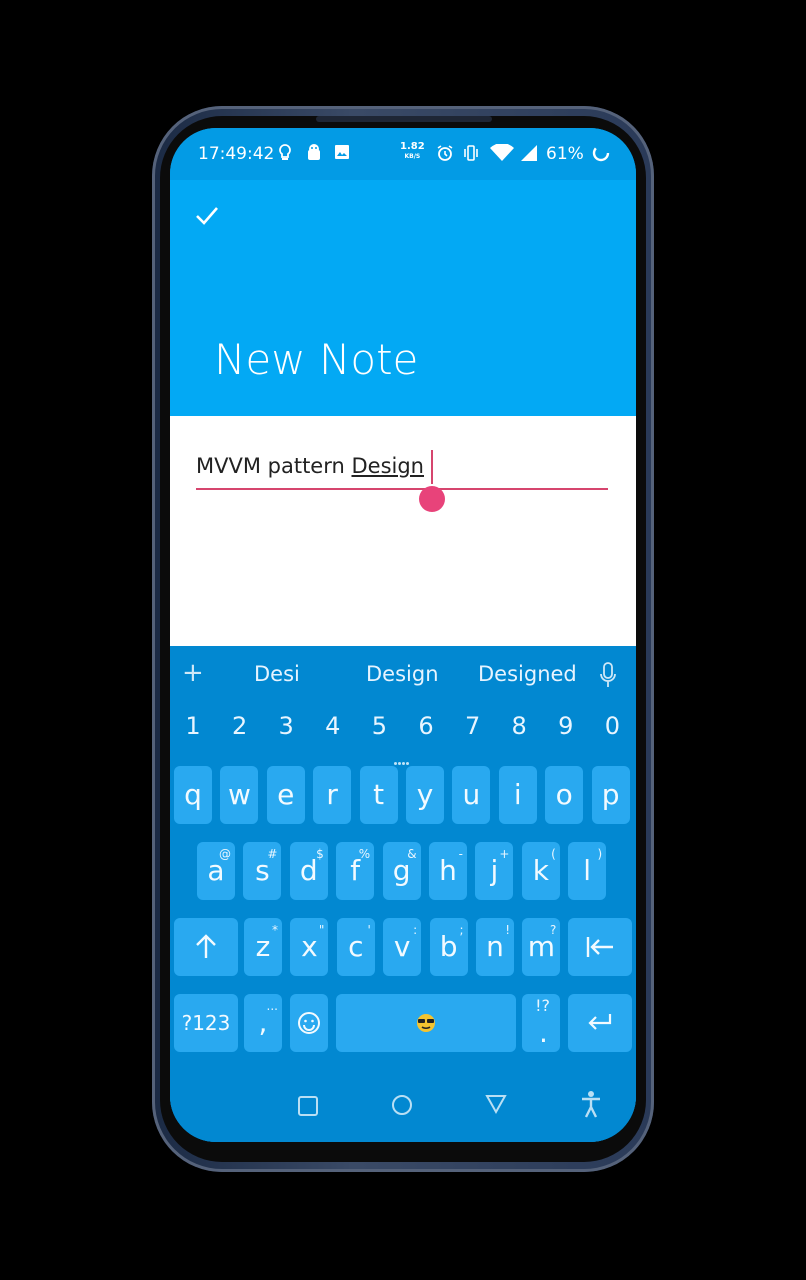 This screenshot has height=1280, width=806. Describe the element at coordinates (332, 795) in the screenshot. I see `letter-key: r` at that location.